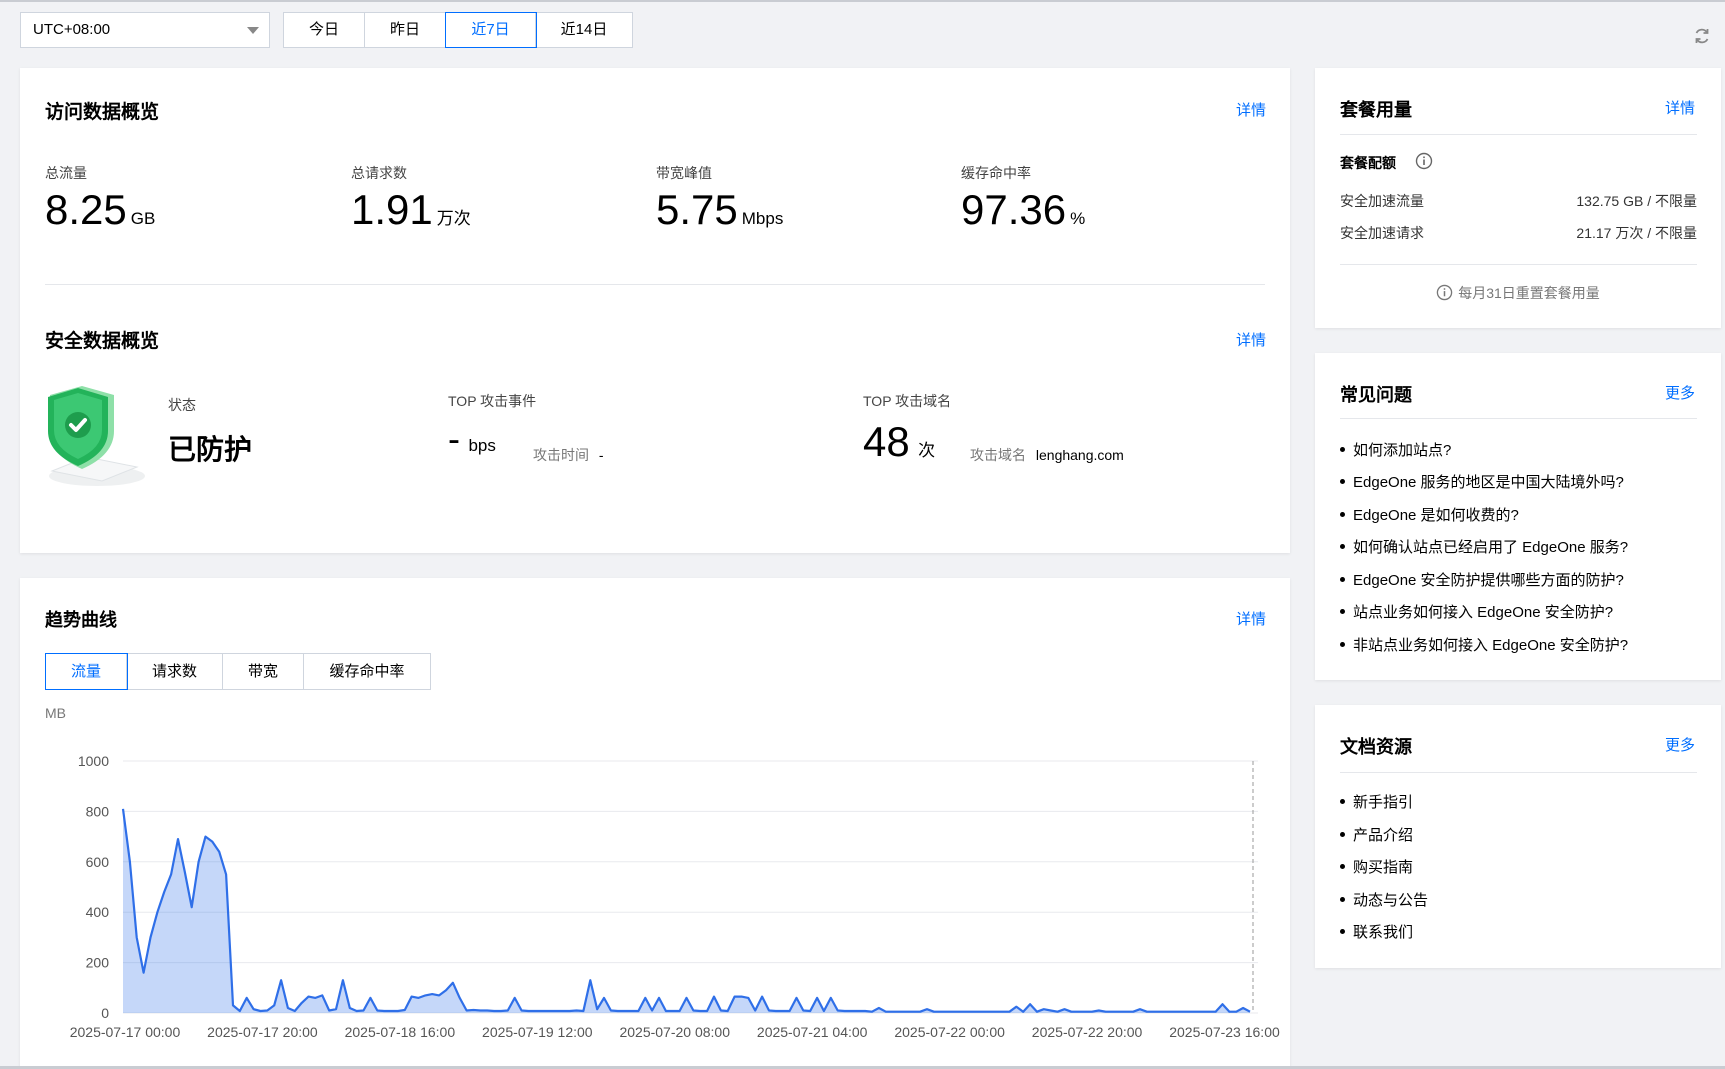 This screenshot has height=1069, width=1725. What do you see at coordinates (996, 173) in the screenshot?
I see `metric-label-cache-hit: 缓存命中率` at bounding box center [996, 173].